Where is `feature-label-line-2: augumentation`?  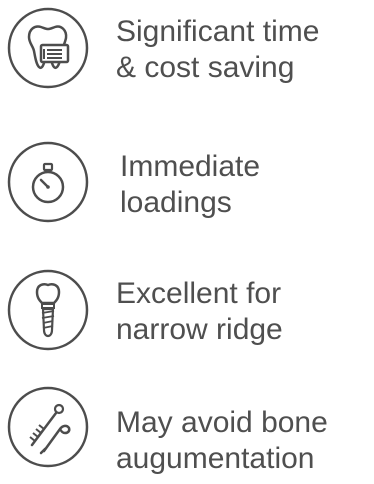 feature-label-line-2: augumentation is located at coordinates (215, 458).